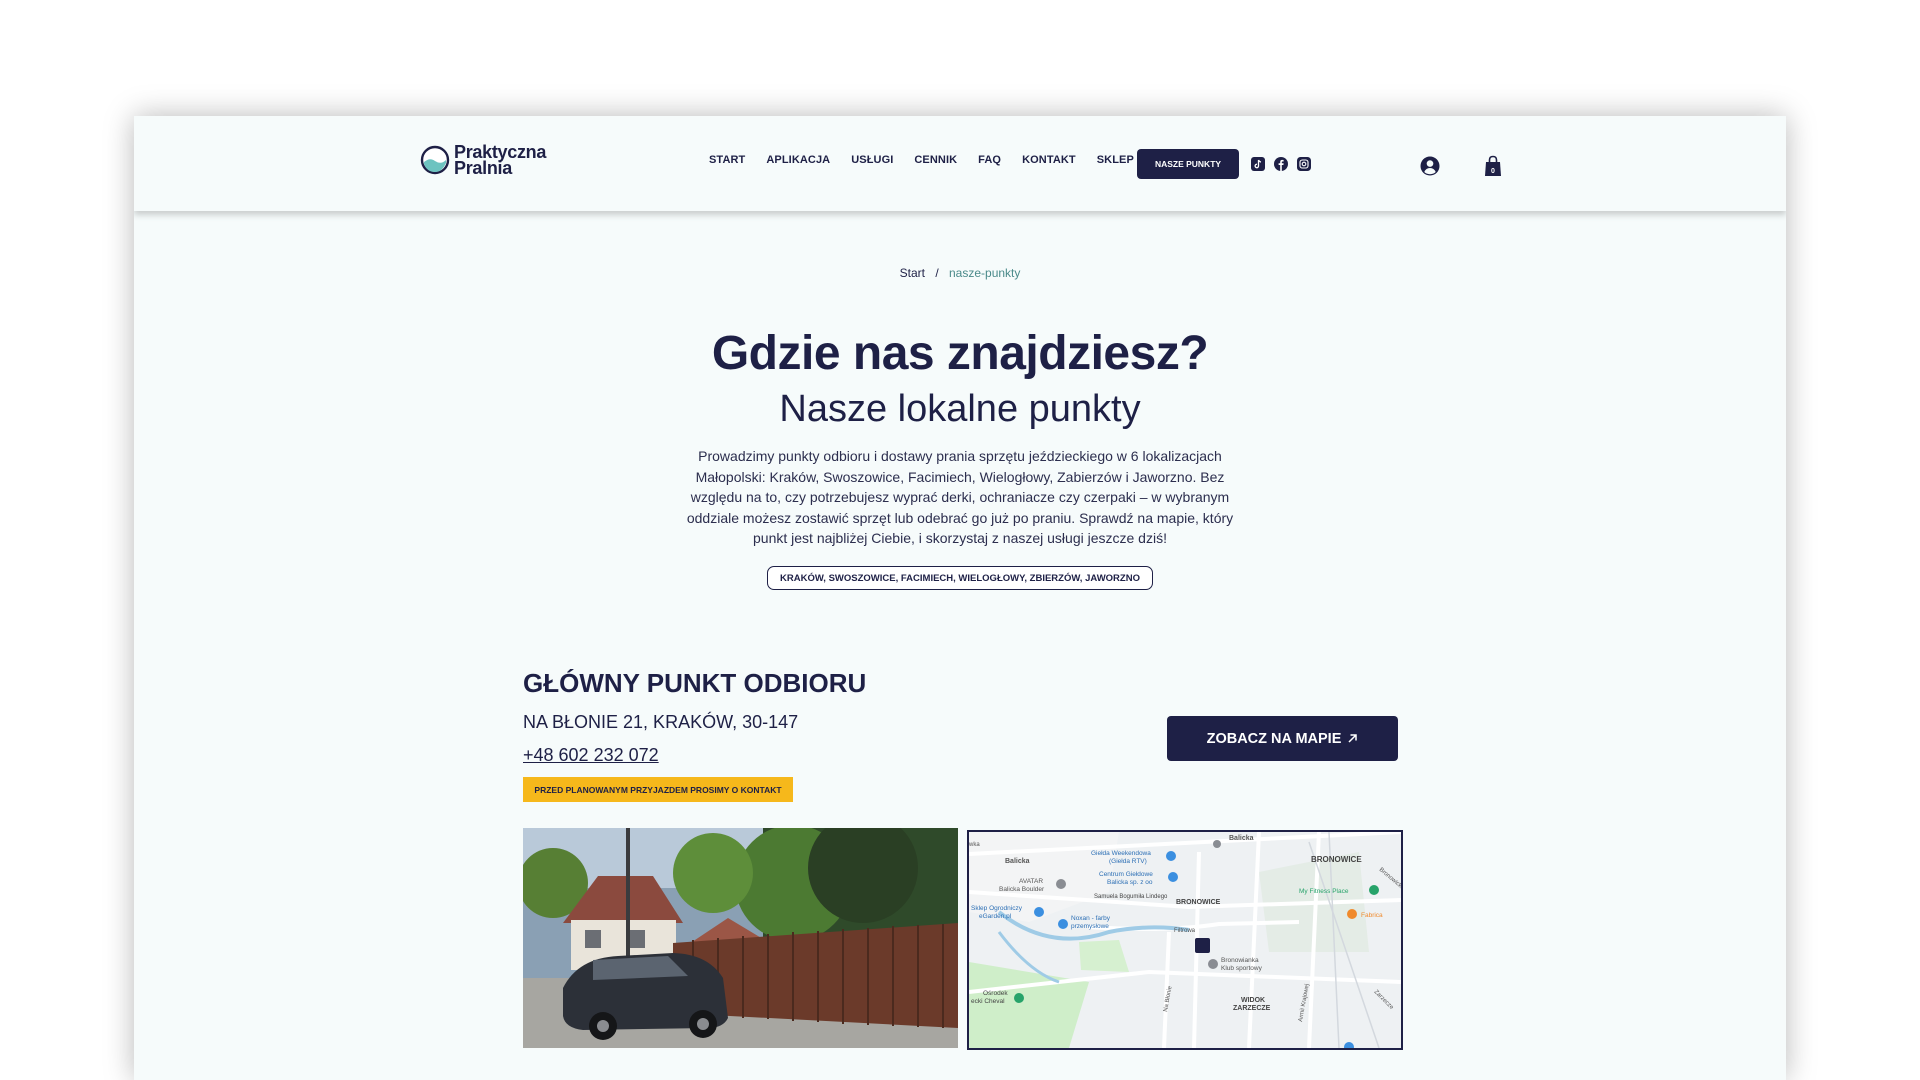 The width and height of the screenshot is (1920, 1080). I want to click on map-label-bogumila: Samuela Bogumiła Lindego, so click(1131, 897).